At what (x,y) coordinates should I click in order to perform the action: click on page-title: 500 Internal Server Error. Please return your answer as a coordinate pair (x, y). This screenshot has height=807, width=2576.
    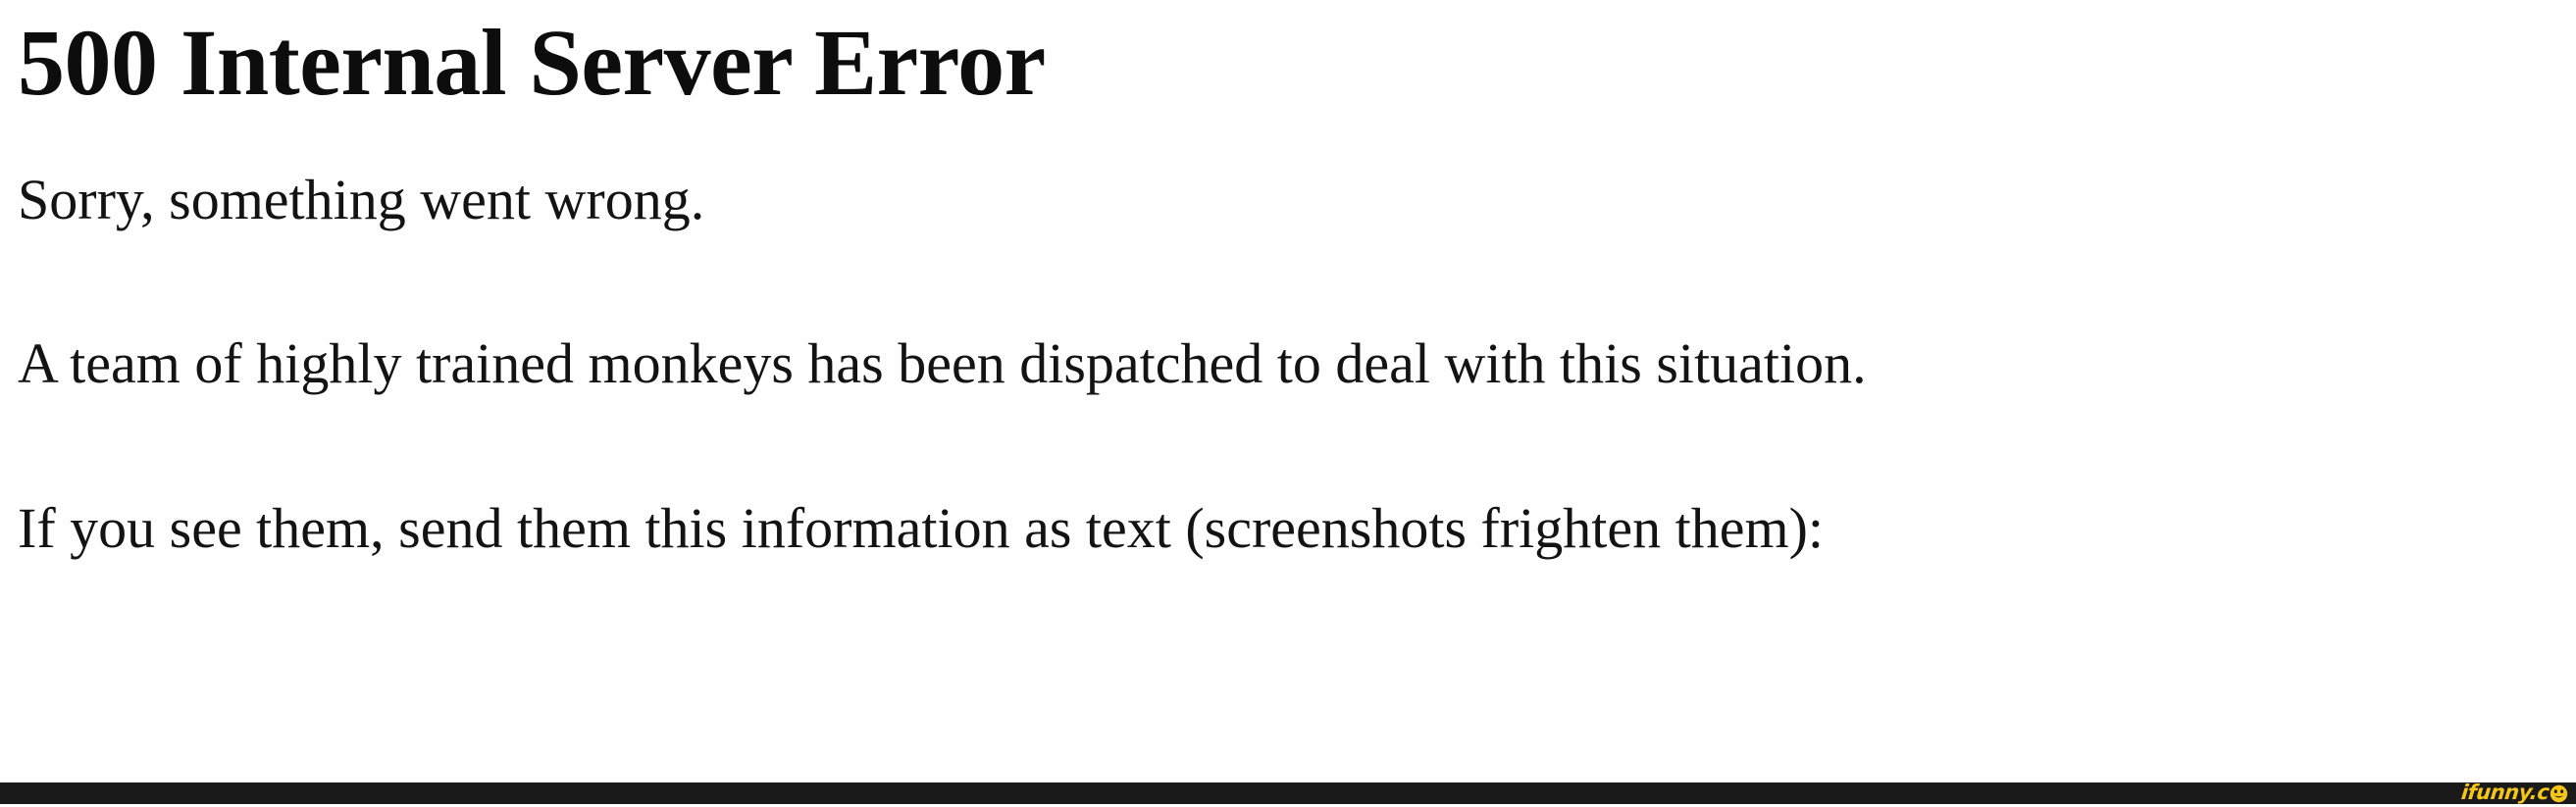
    Looking at the image, I should click on (532, 62).